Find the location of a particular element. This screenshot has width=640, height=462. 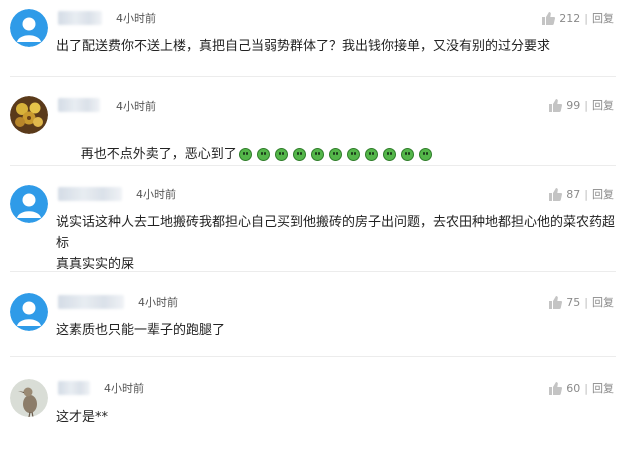

comment-stats: 75 | 回复 is located at coordinates (581, 302).